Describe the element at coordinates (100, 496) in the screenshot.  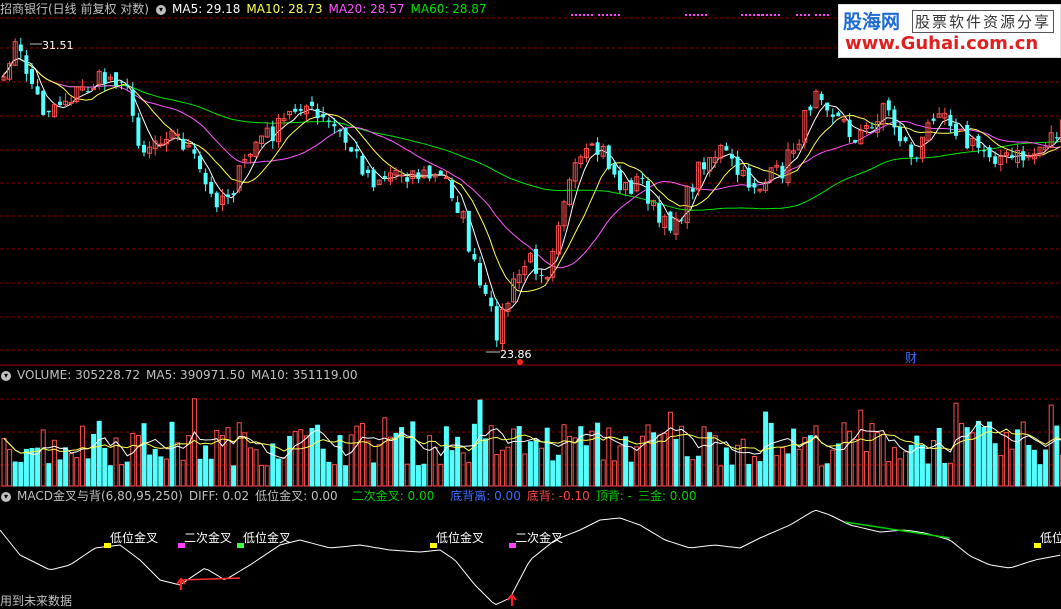
I see `macd-title: MACD金叉与背(6,80,95,250)` at that location.